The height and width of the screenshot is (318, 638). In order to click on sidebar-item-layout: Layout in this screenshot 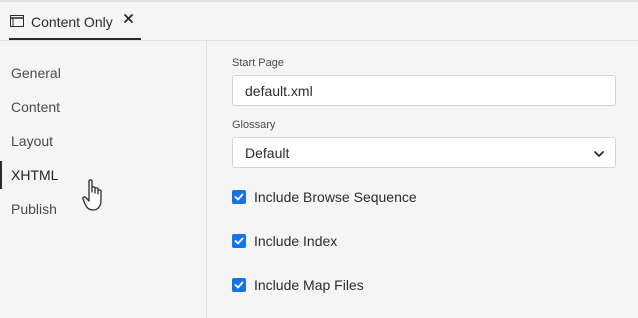, I will do `click(103, 141)`.